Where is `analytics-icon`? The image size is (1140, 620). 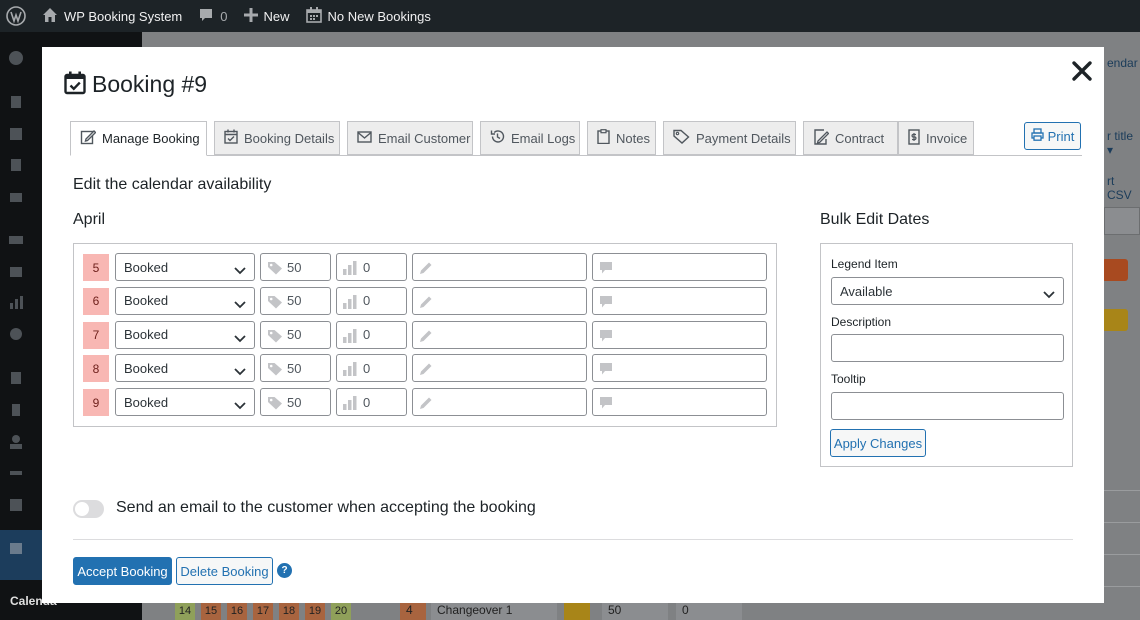 analytics-icon is located at coordinates (21, 303).